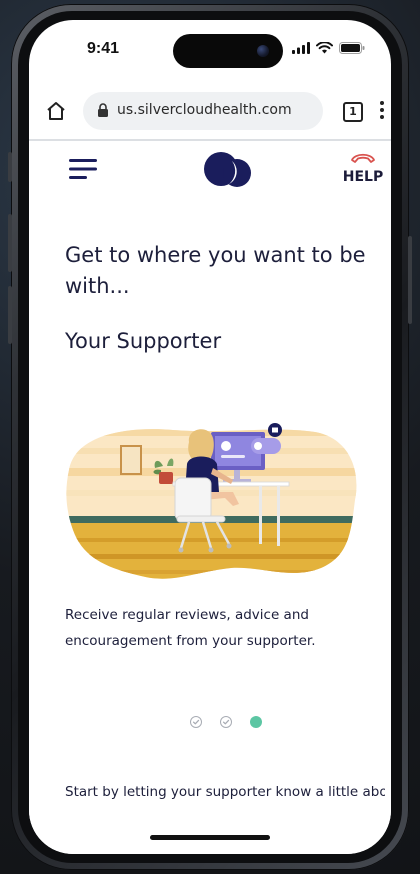  I want to click on volume-up-button, so click(10, 243).